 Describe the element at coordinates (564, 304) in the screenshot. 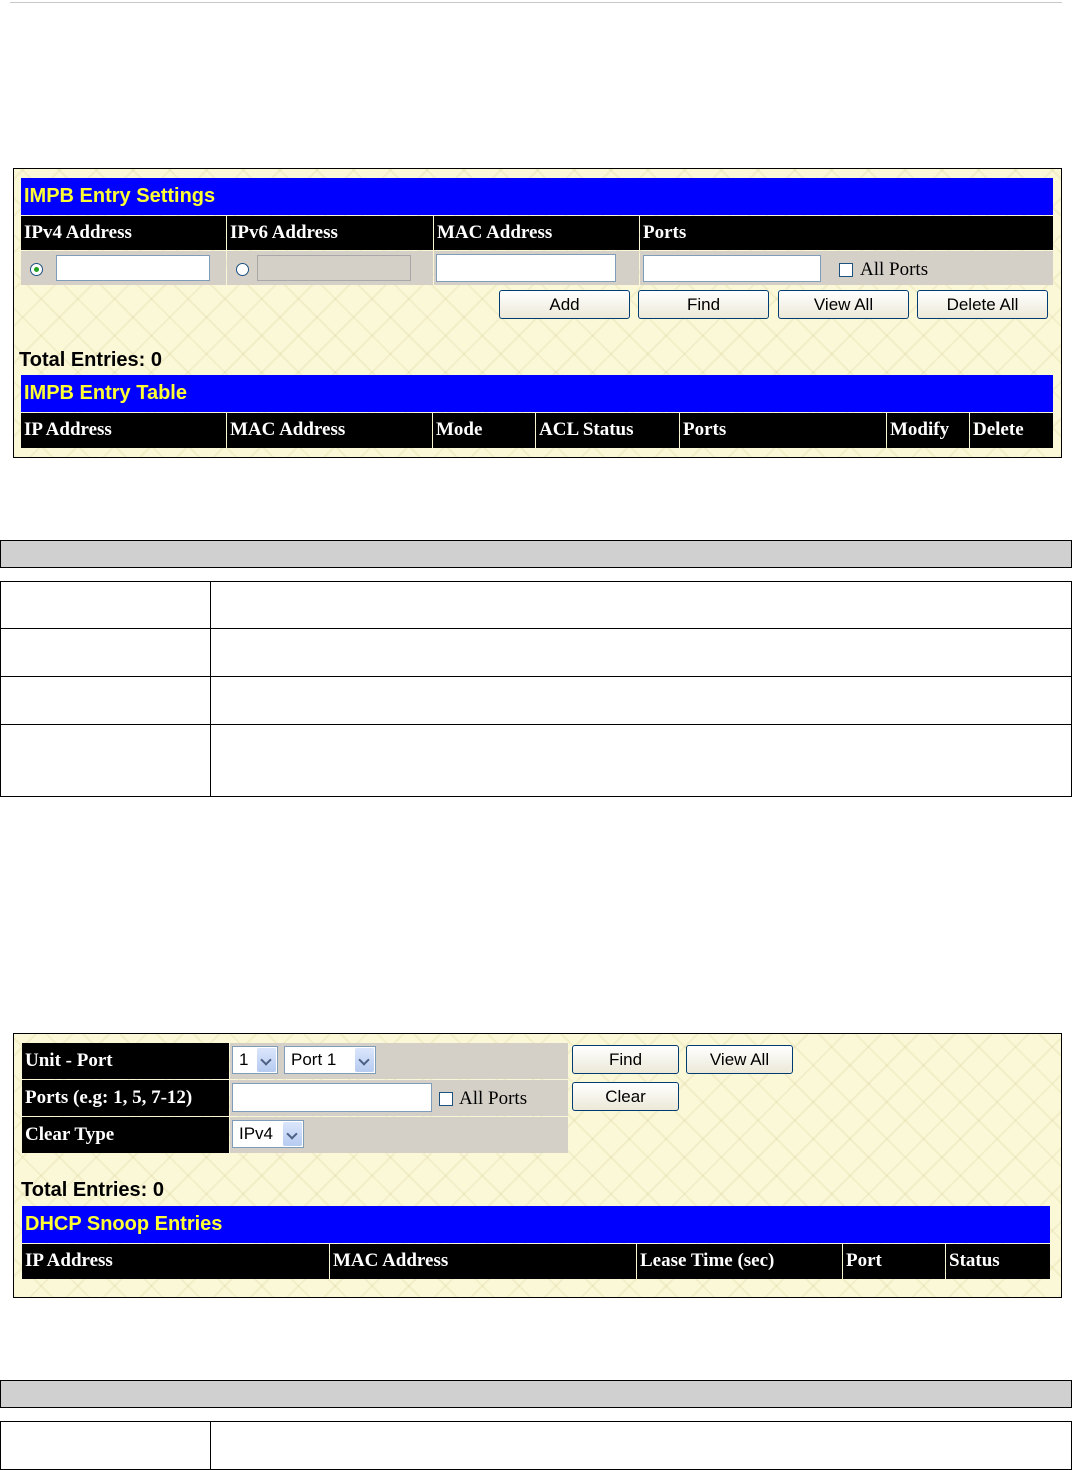

I see `add-button: Add` at that location.